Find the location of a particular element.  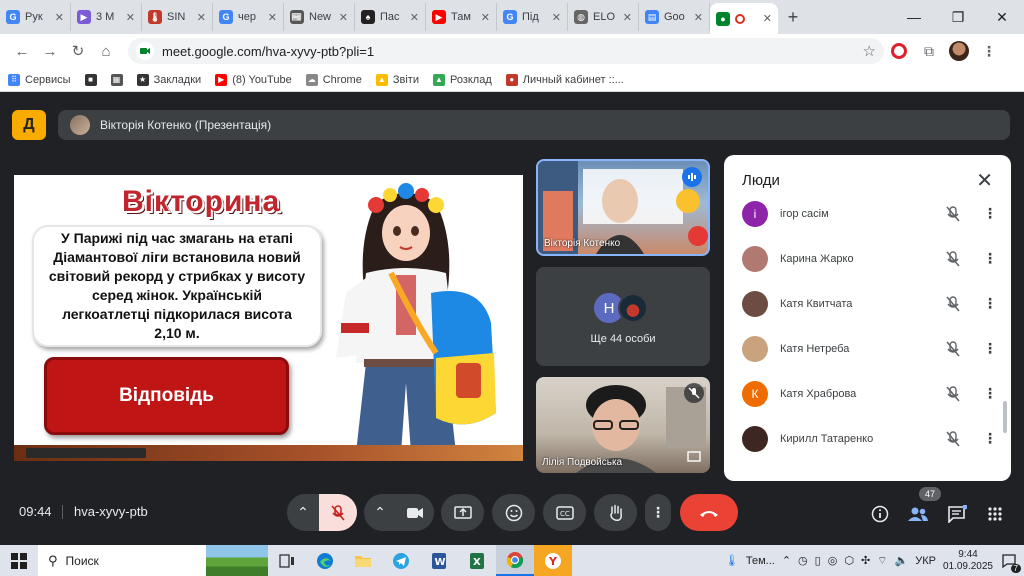

profile-avatar is located at coordinates (959, 51).